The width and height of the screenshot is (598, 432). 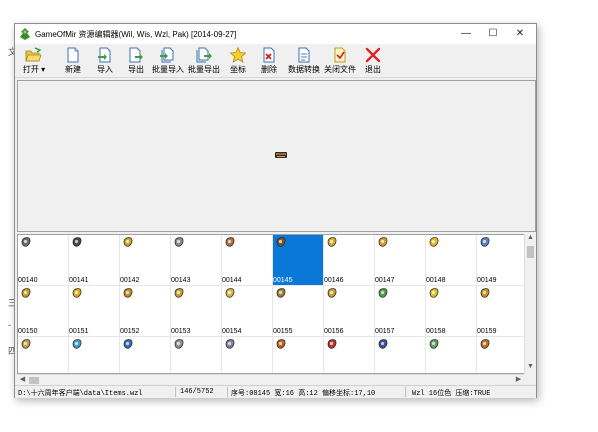 I want to click on thumbnail-cell: 00158, so click(x=451, y=311).